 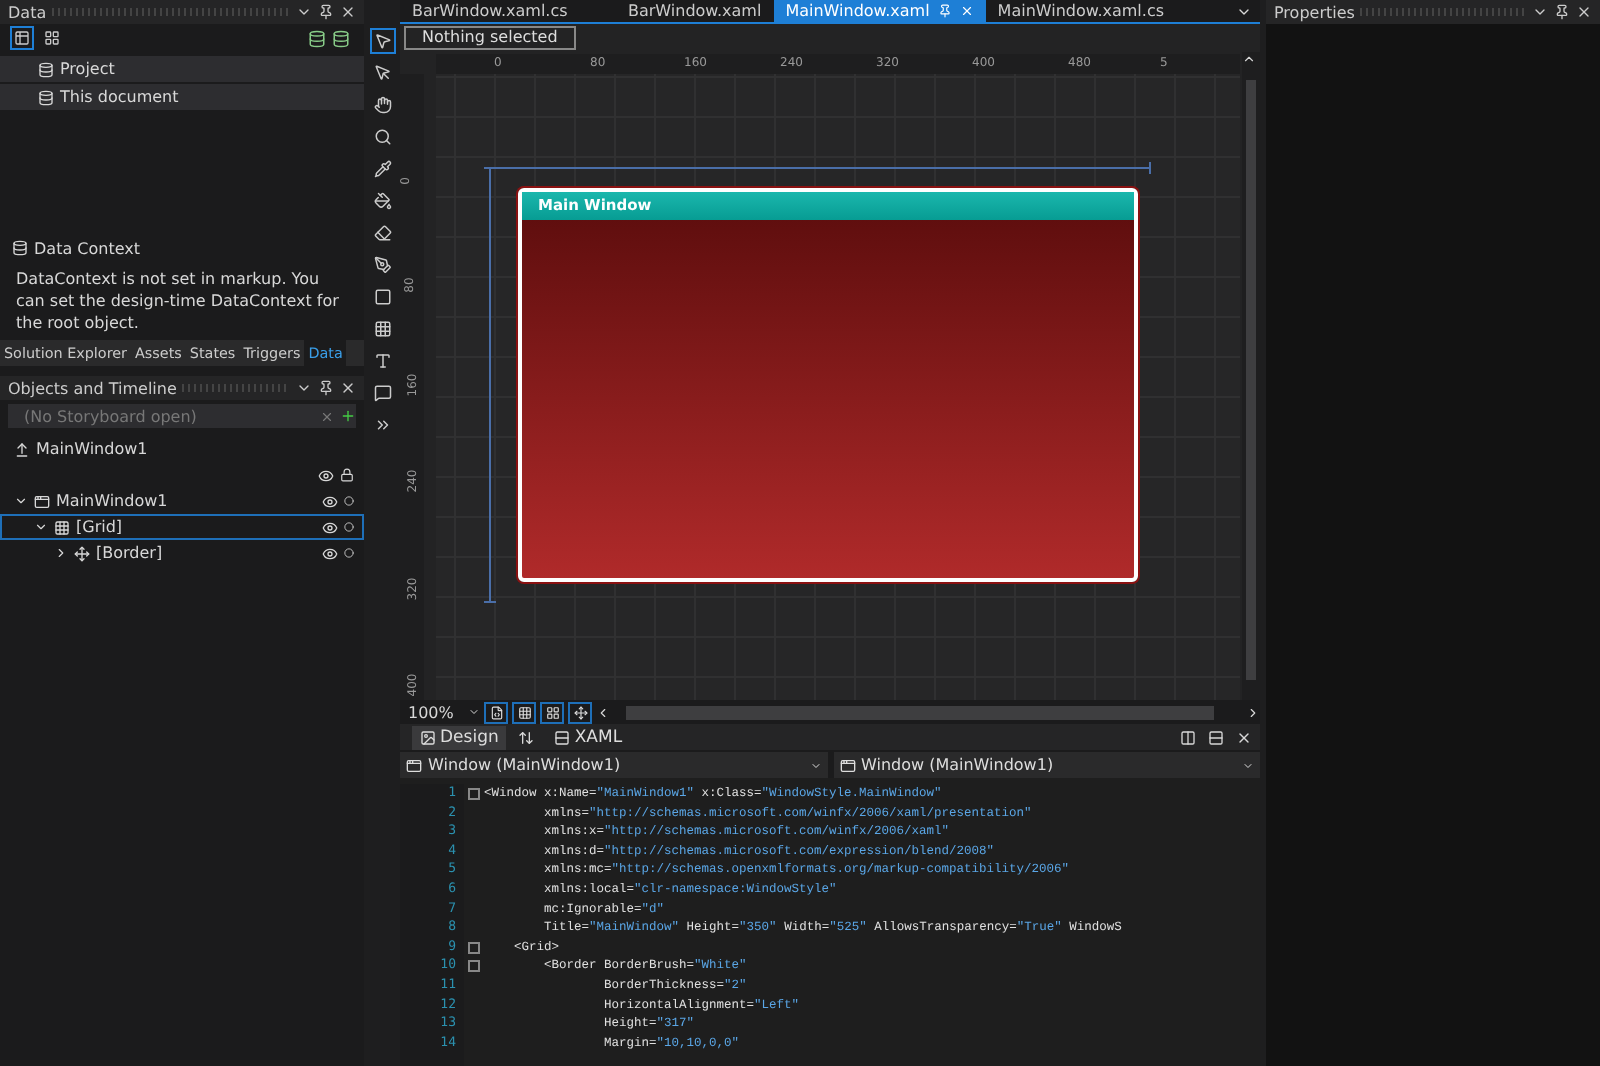 What do you see at coordinates (695, 11) in the screenshot?
I see `document-tab: BarWindow.xaml` at bounding box center [695, 11].